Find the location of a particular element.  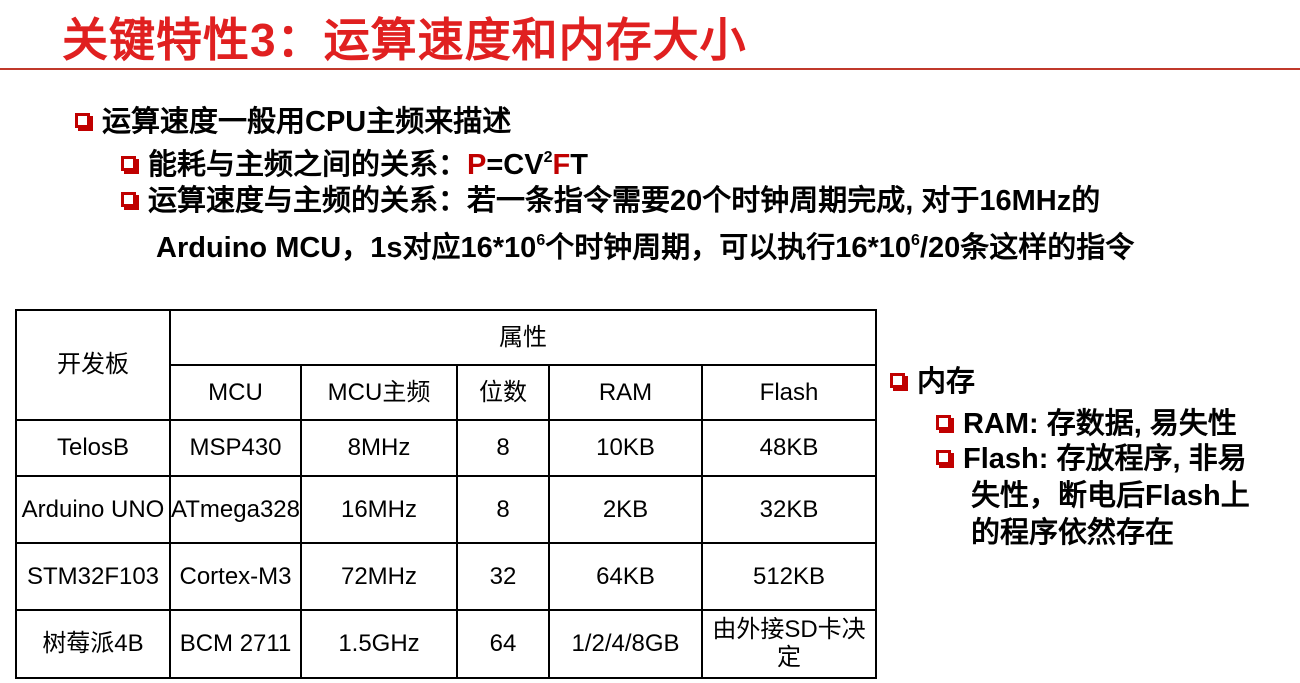

cell-flash: 48KB is located at coordinates (789, 448).